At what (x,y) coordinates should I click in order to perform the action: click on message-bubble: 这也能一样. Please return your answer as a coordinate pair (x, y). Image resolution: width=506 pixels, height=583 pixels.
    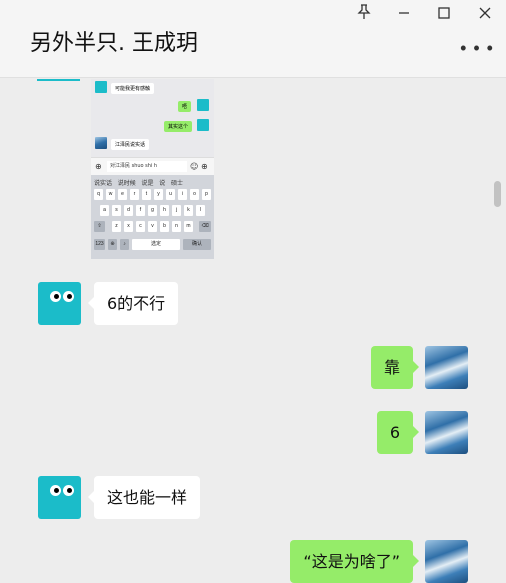
    Looking at the image, I should click on (144, 497).